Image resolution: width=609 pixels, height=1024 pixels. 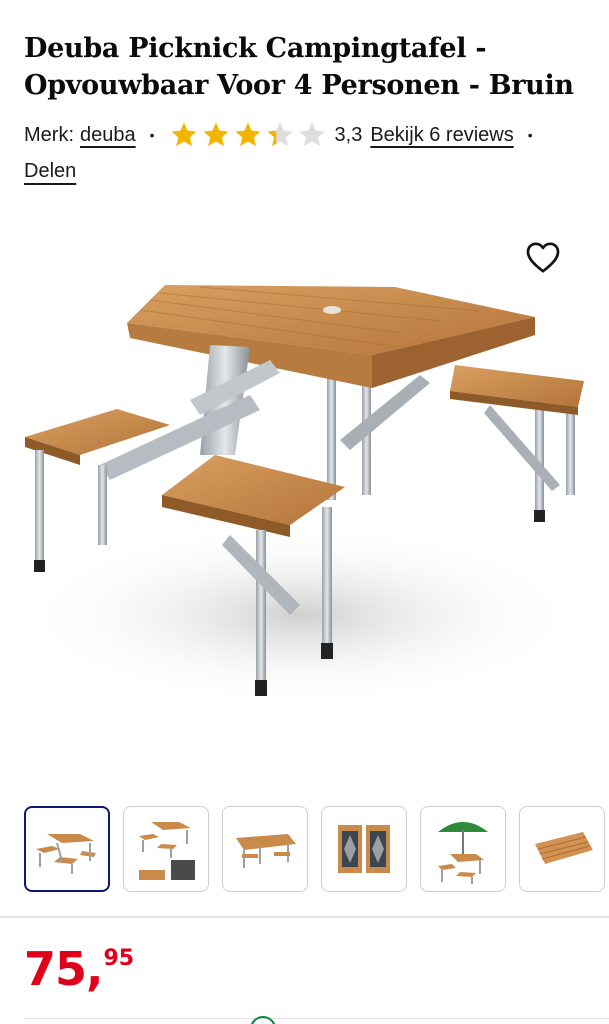 What do you see at coordinates (119, 958) in the screenshot?
I see `price-cents: 95` at bounding box center [119, 958].